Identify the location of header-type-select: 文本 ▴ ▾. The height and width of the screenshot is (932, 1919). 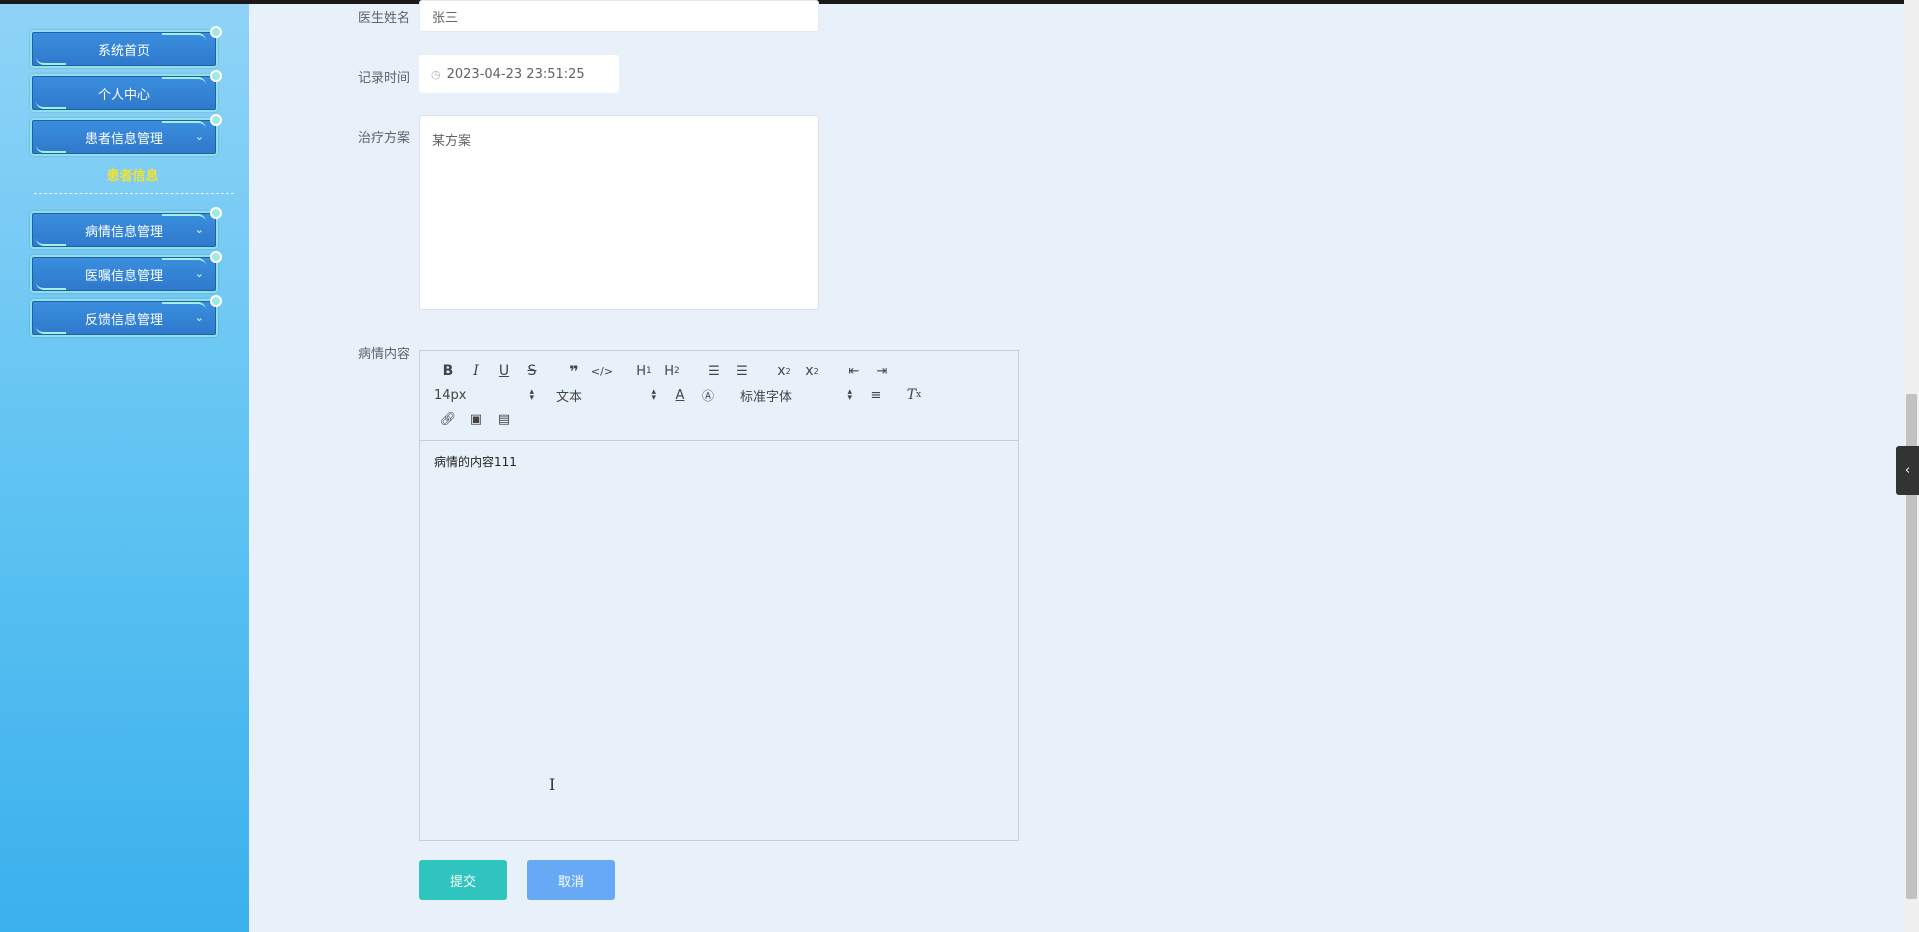
(606, 395).